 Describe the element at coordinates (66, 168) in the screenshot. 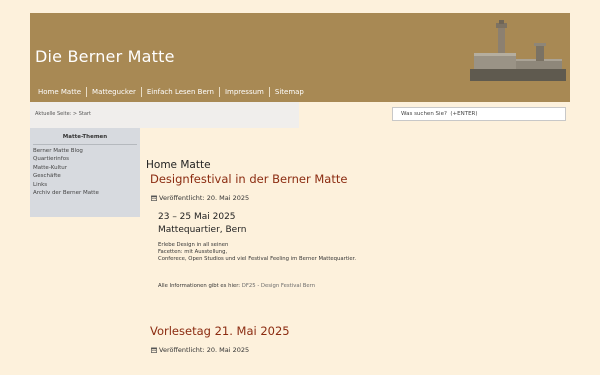

I see `sidebar-item-matte-kultur: Matte-Kultur` at that location.